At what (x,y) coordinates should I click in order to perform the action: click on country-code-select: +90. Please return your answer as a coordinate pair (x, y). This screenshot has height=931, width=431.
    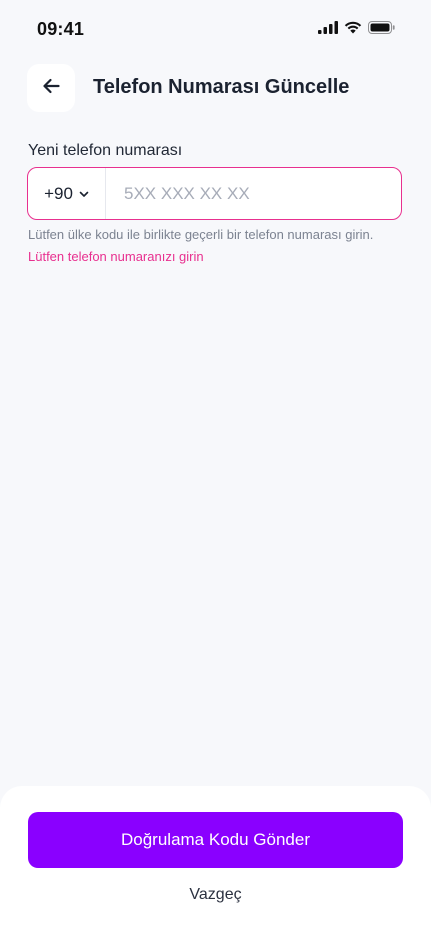
    Looking at the image, I should click on (67, 193).